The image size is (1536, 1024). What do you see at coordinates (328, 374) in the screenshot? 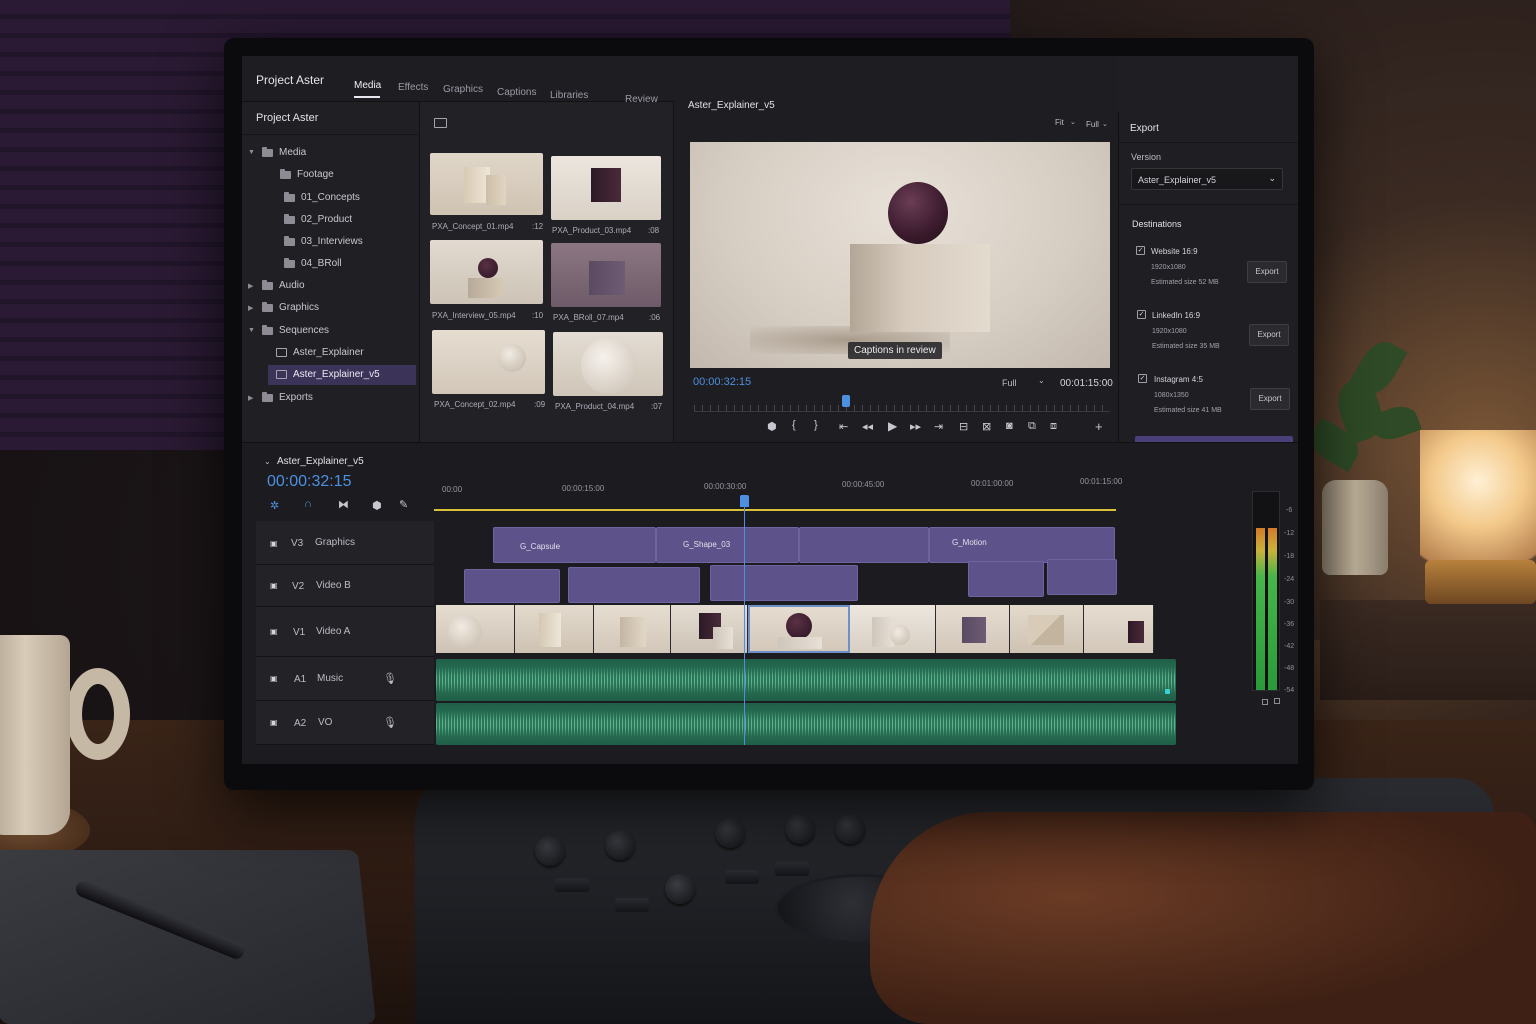
I see `tree-item-aster-explainer-v5: Aster_Explainer_v5` at bounding box center [328, 374].